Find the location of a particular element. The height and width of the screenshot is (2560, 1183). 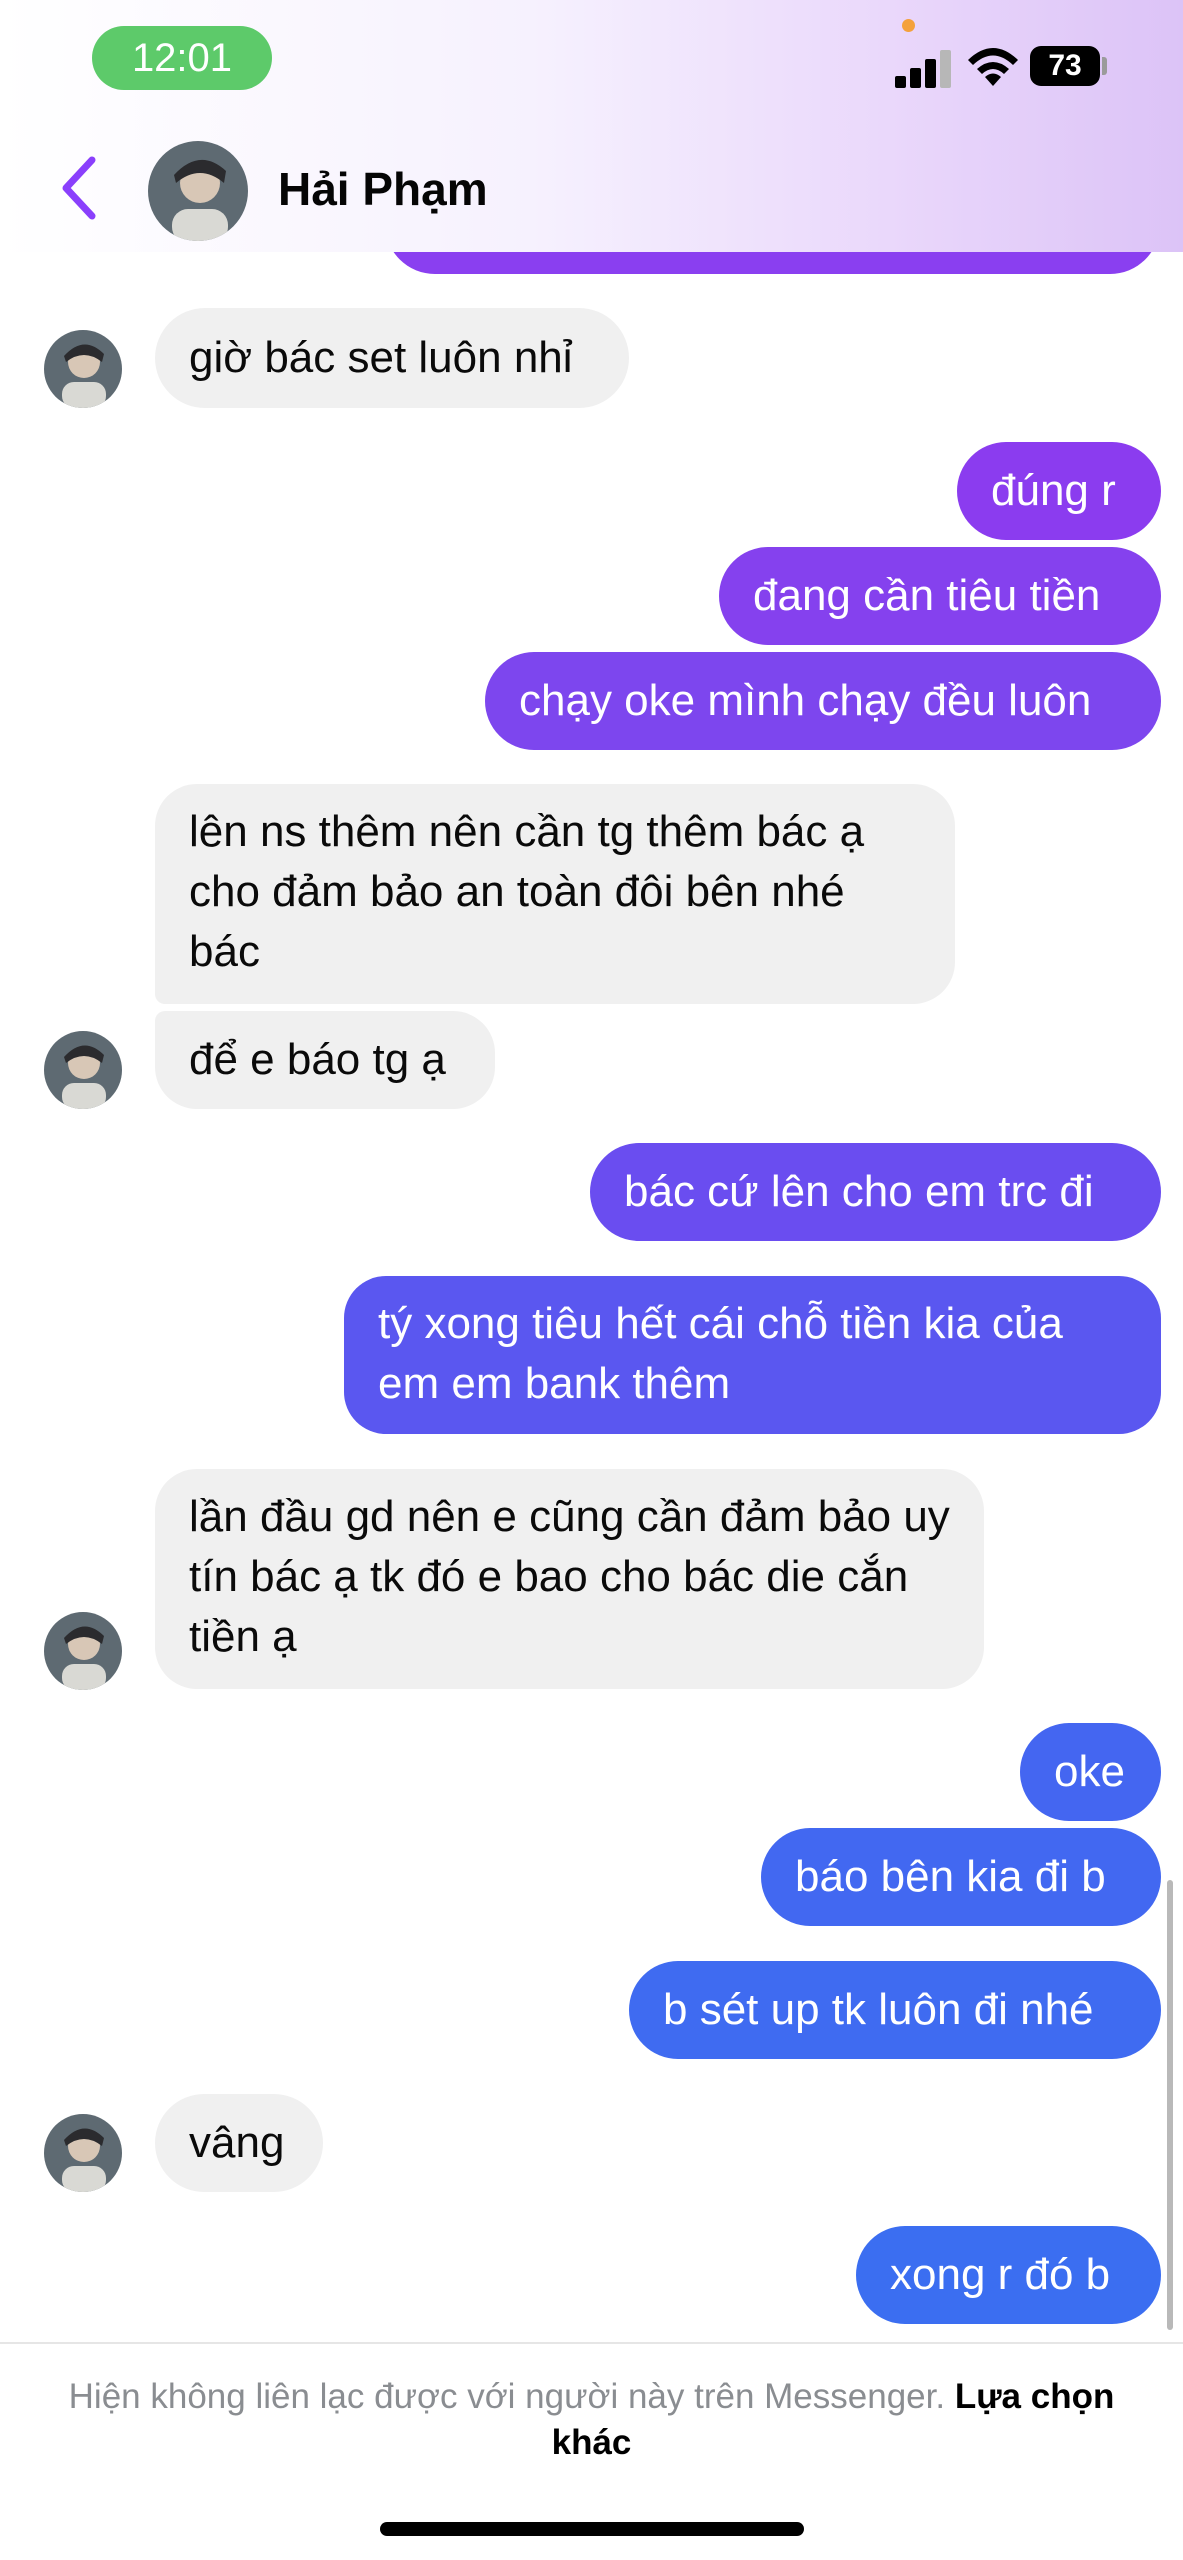

conversation-header: 12:01 73 Hải Phạm is located at coordinates (591, 126).